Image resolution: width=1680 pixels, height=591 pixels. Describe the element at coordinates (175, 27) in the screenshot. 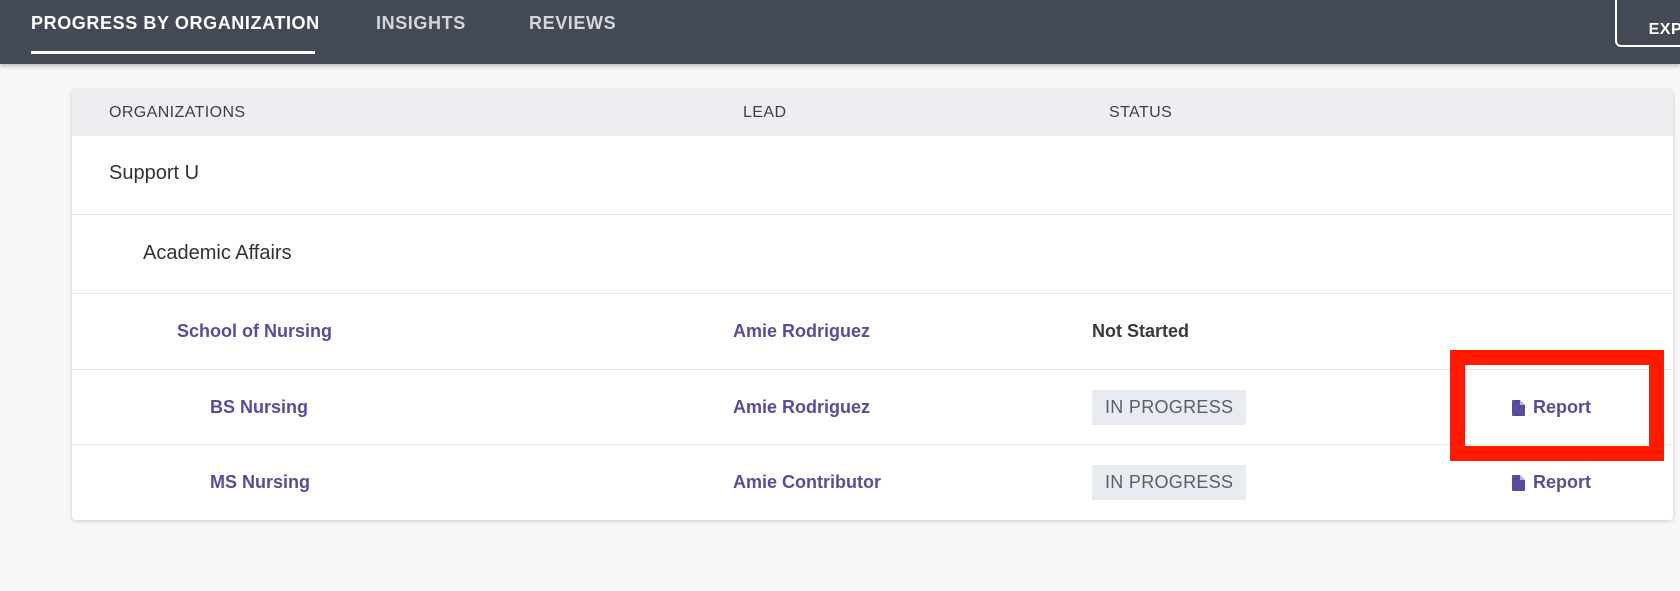

I see `tab-progress-by-organization: PROGRESS BY ORGANIZATION` at that location.